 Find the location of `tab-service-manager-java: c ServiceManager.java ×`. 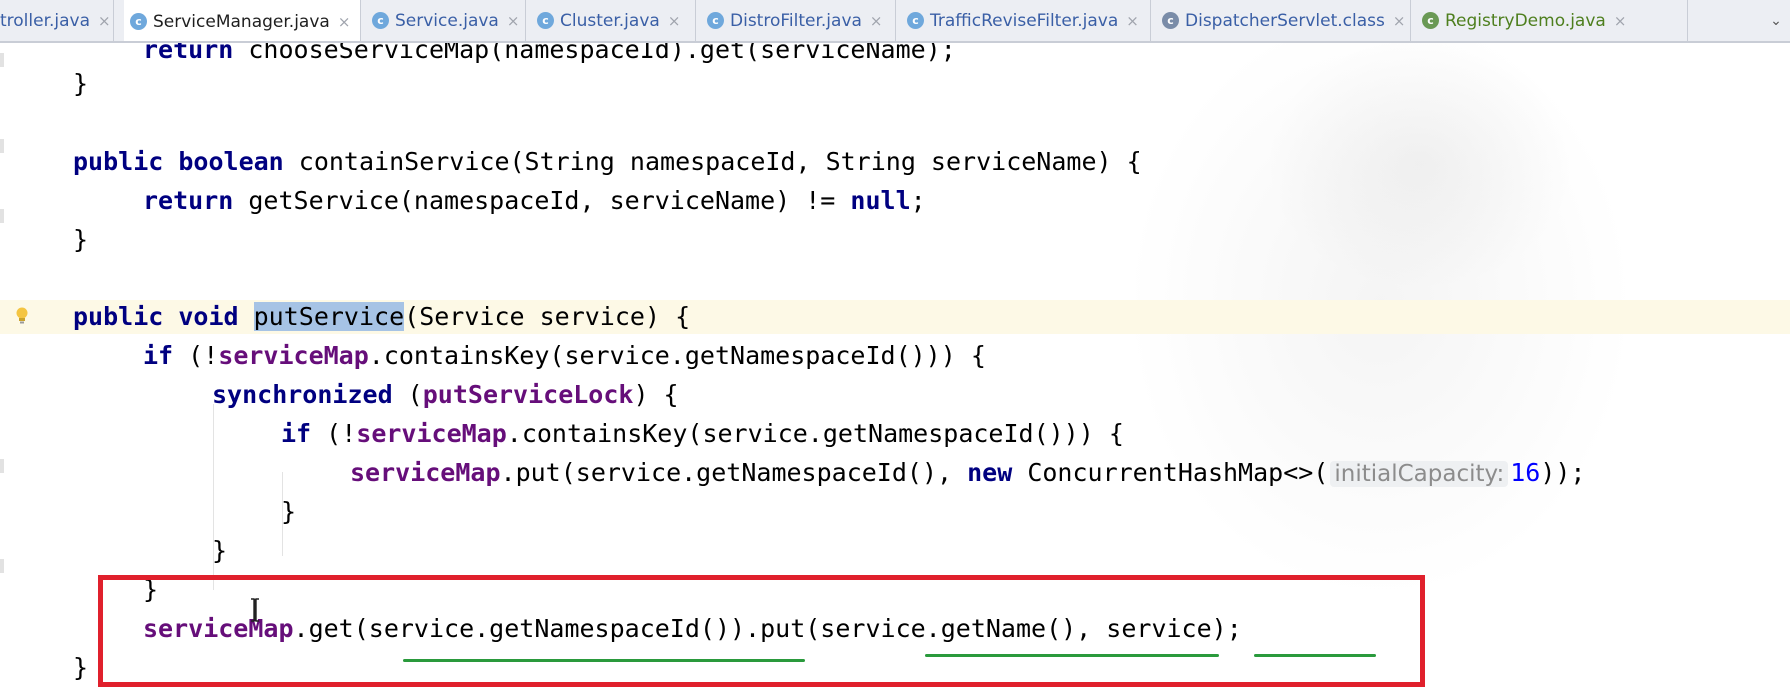

tab-service-manager-java: c ServiceManager.java × is located at coordinates (242, 20).